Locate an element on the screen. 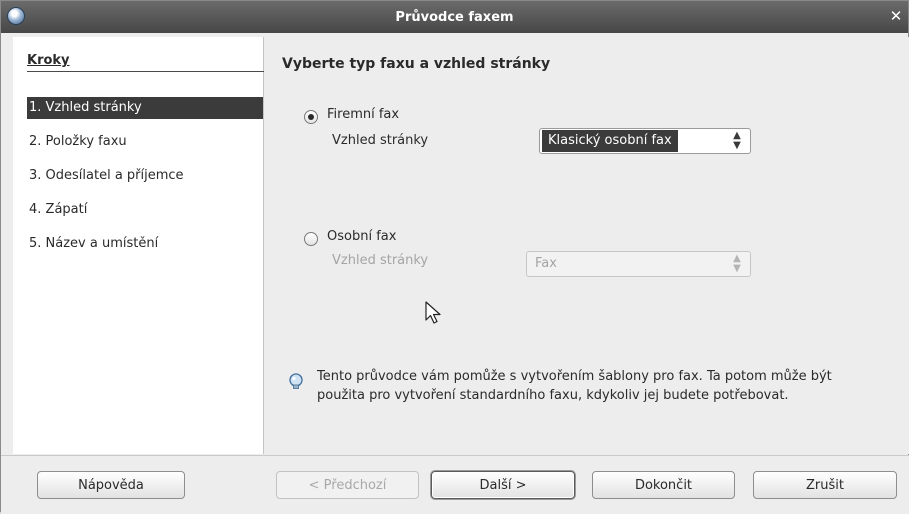 Image resolution: width=909 pixels, height=514 pixels. step-page-layout: 1. Vzhled stránky is located at coordinates (145, 108).